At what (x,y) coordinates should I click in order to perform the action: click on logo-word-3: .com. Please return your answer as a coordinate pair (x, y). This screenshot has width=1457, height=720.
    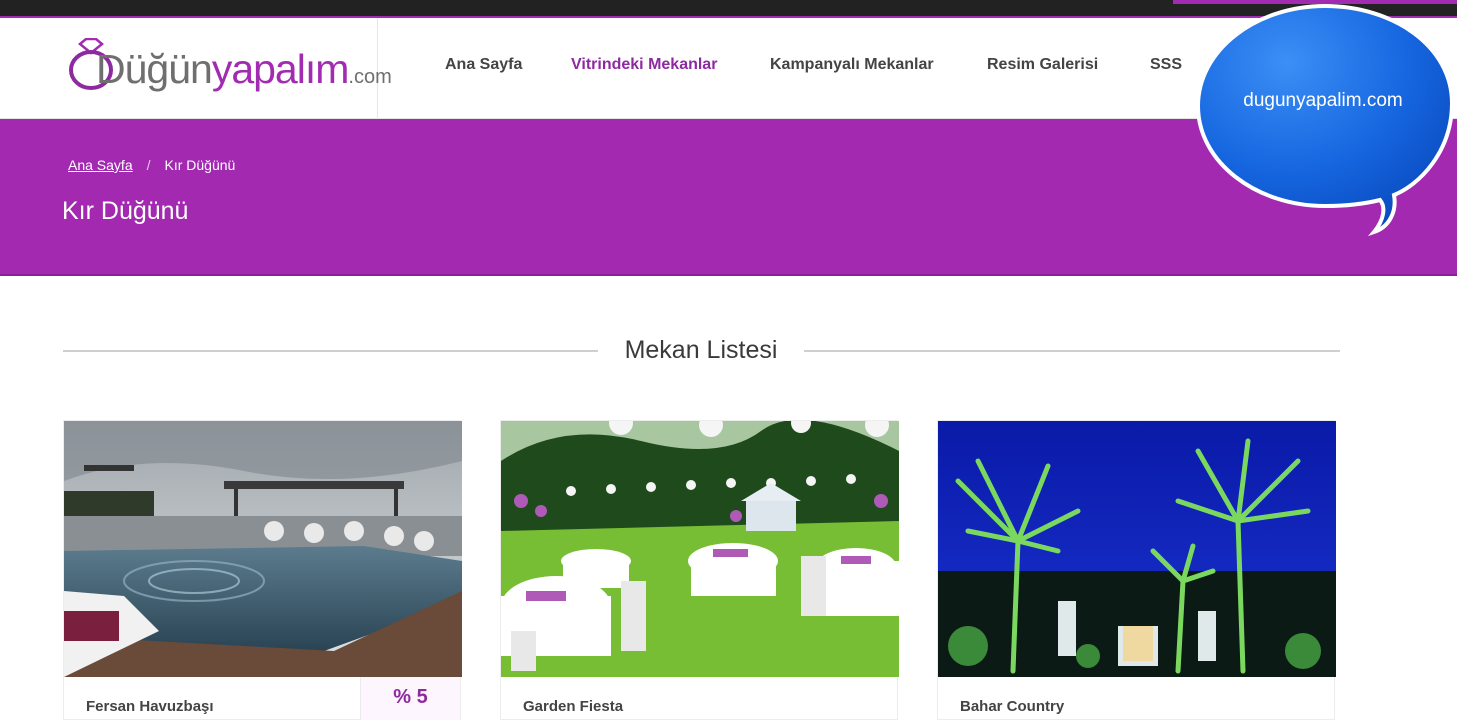
    Looking at the image, I should click on (370, 77).